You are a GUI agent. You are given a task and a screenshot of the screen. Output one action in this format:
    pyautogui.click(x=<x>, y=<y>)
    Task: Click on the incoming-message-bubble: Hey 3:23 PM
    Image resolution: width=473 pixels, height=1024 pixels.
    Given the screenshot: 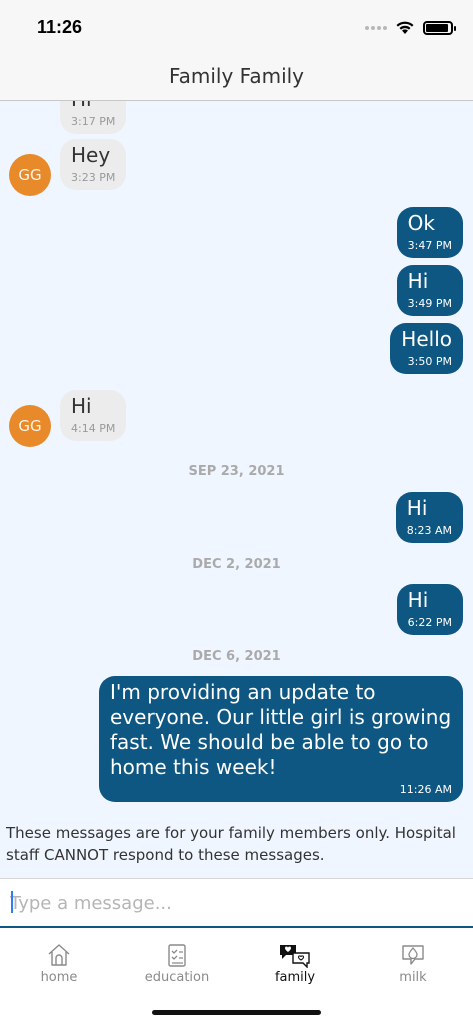 What is the action you would take?
    pyautogui.click(x=93, y=164)
    